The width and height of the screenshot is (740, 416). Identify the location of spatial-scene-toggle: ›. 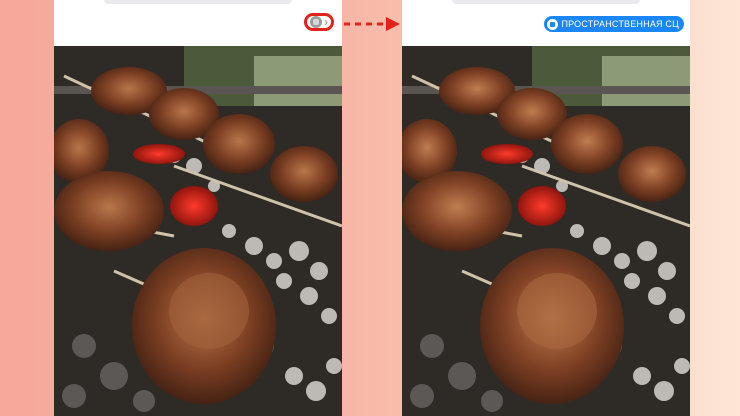
(319, 22).